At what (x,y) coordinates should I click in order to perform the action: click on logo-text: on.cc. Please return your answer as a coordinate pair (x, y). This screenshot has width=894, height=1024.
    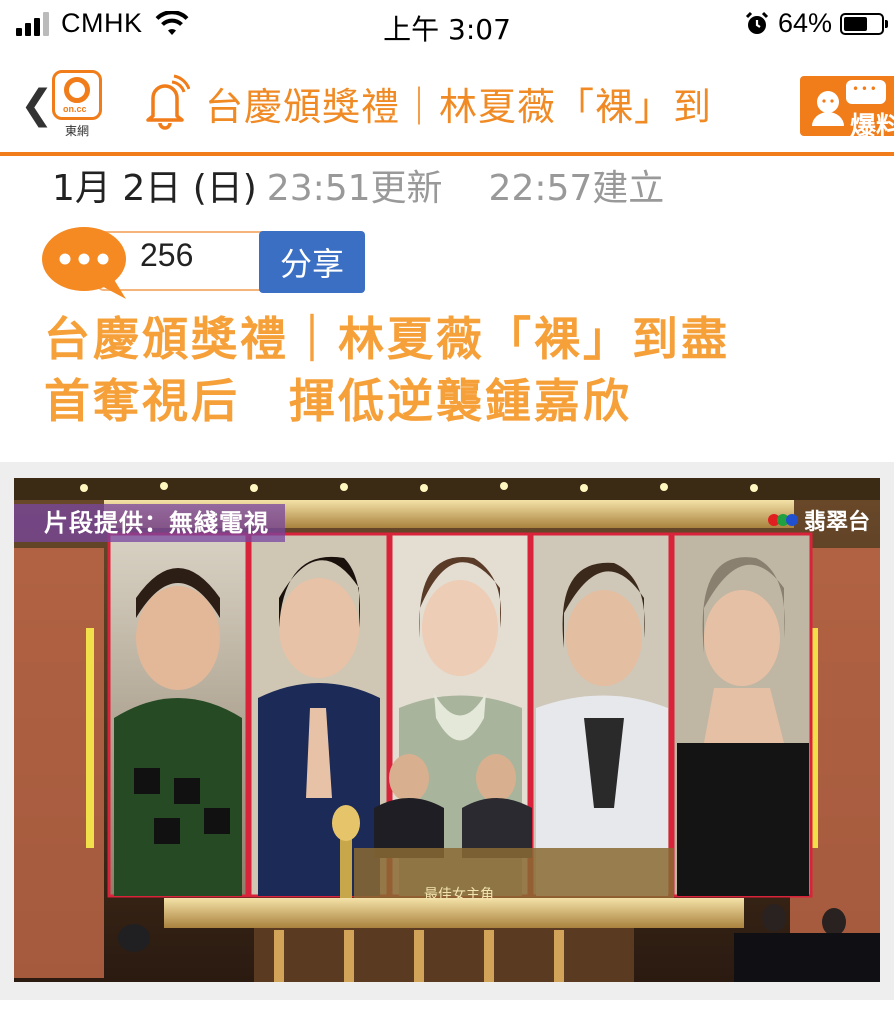
    Looking at the image, I should click on (75, 109).